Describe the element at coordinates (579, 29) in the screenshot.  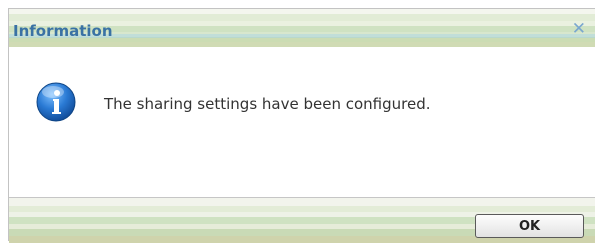
I see `close-icon: ✕` at that location.